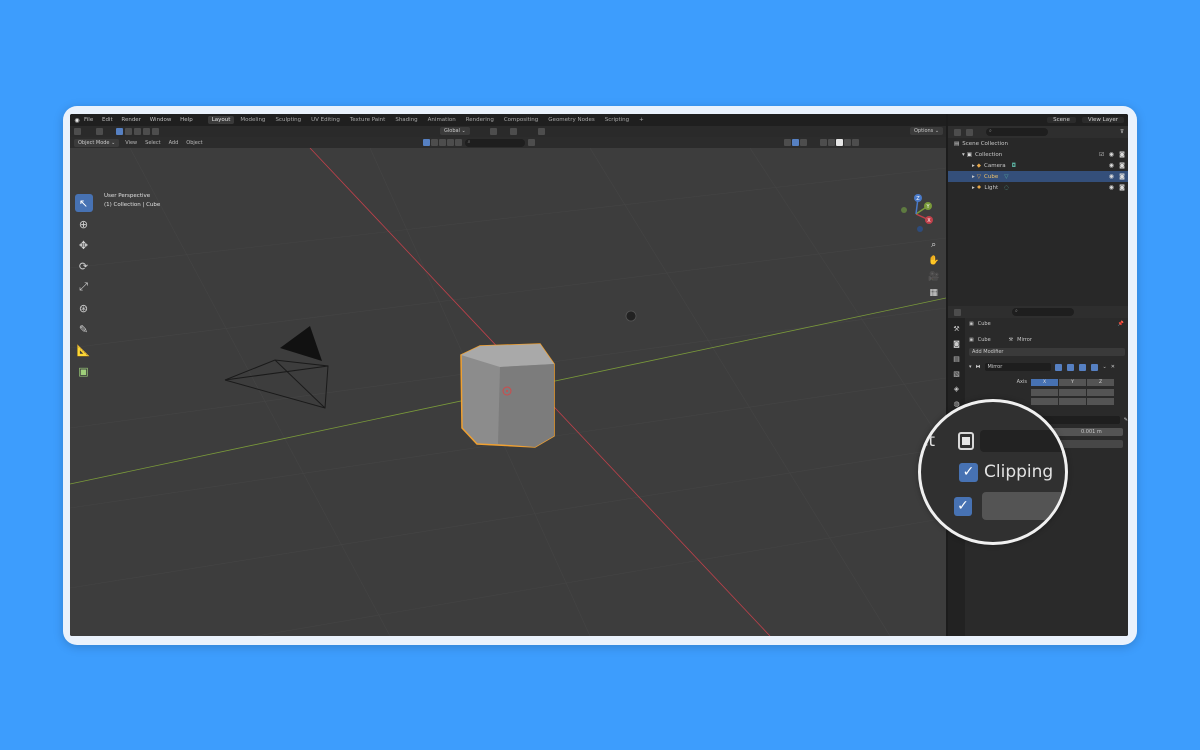 This screenshot has height=750, width=1200. Describe the element at coordinates (1038, 187) in the screenshot. I see `outliner-item-light: ▸ ✹ Light ◌ ◉ ◙` at that location.